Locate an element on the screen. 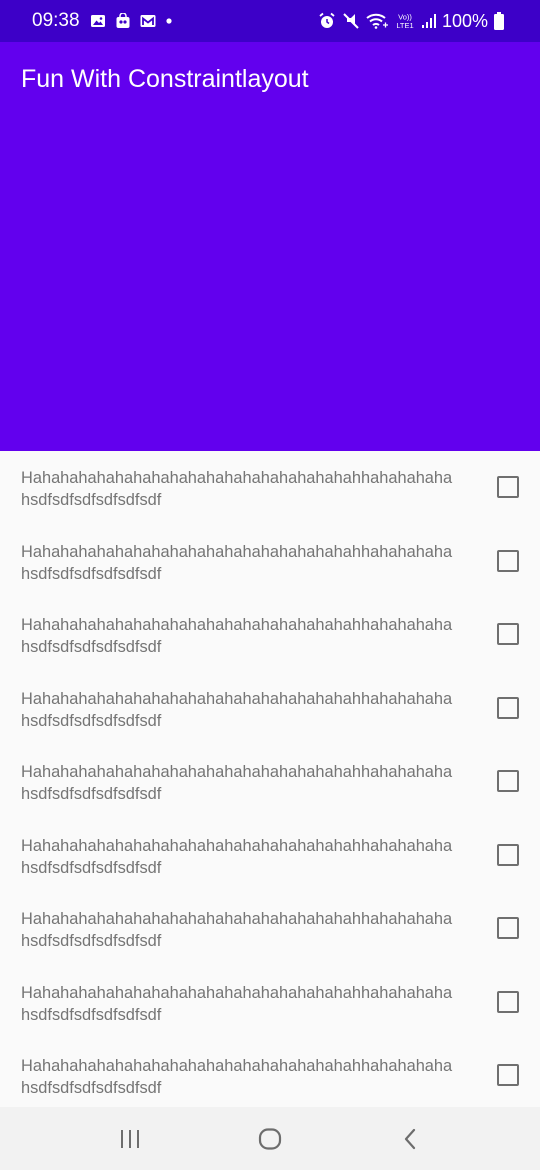 Image resolution: width=540 pixels, height=1170 pixels. status-right: Vo)) LTE1 100% is located at coordinates (414, 21).